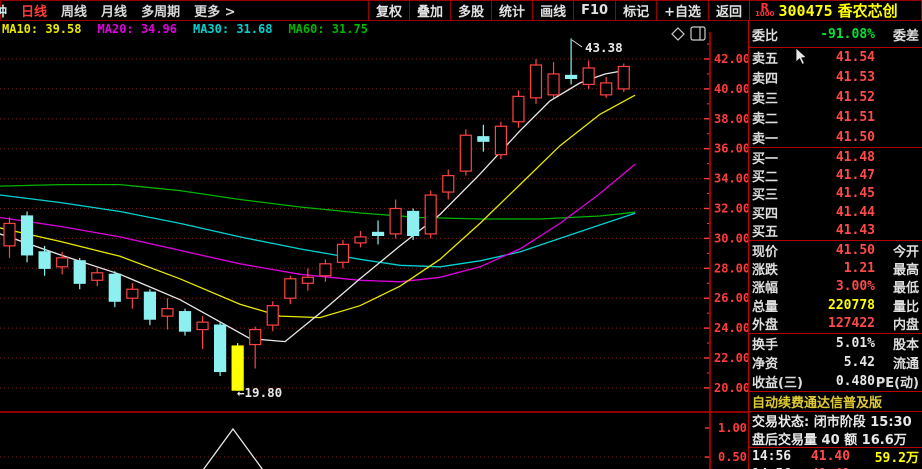  What do you see at coordinates (859, 362) in the screenshot?
I see `financial-row-value: 5.42` at bounding box center [859, 362].